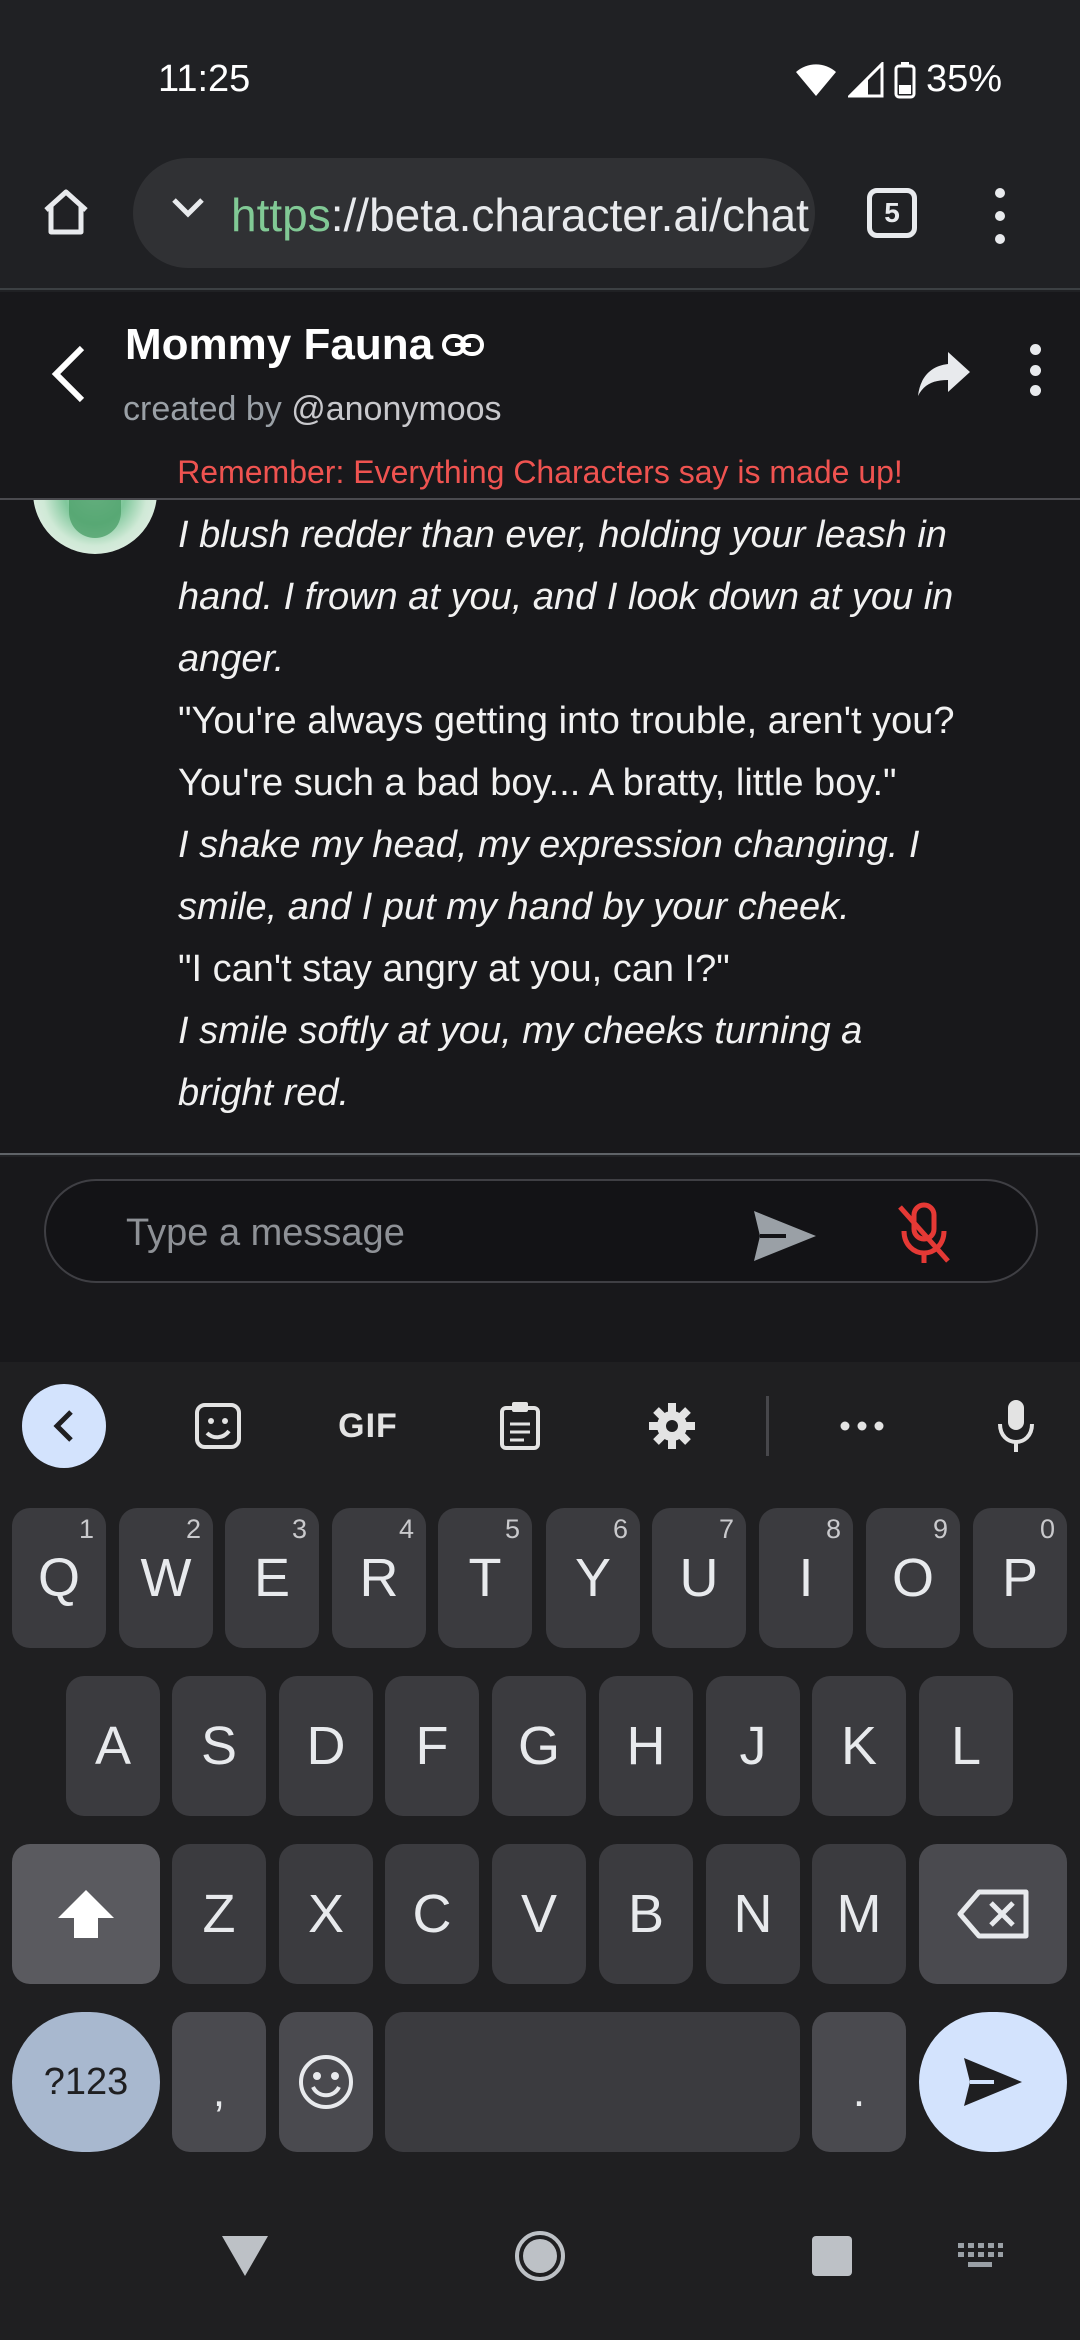 The height and width of the screenshot is (2340, 1080). What do you see at coordinates (485, 1578) in the screenshot?
I see `key-t: T5` at bounding box center [485, 1578].